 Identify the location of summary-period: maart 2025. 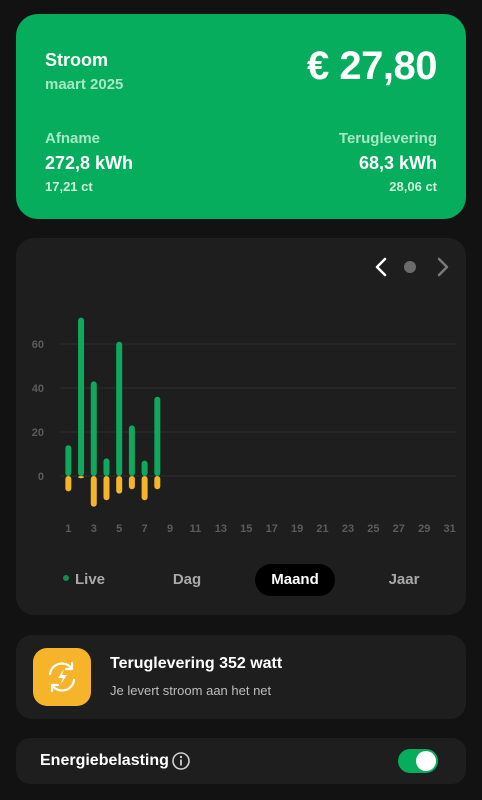
(84, 84).